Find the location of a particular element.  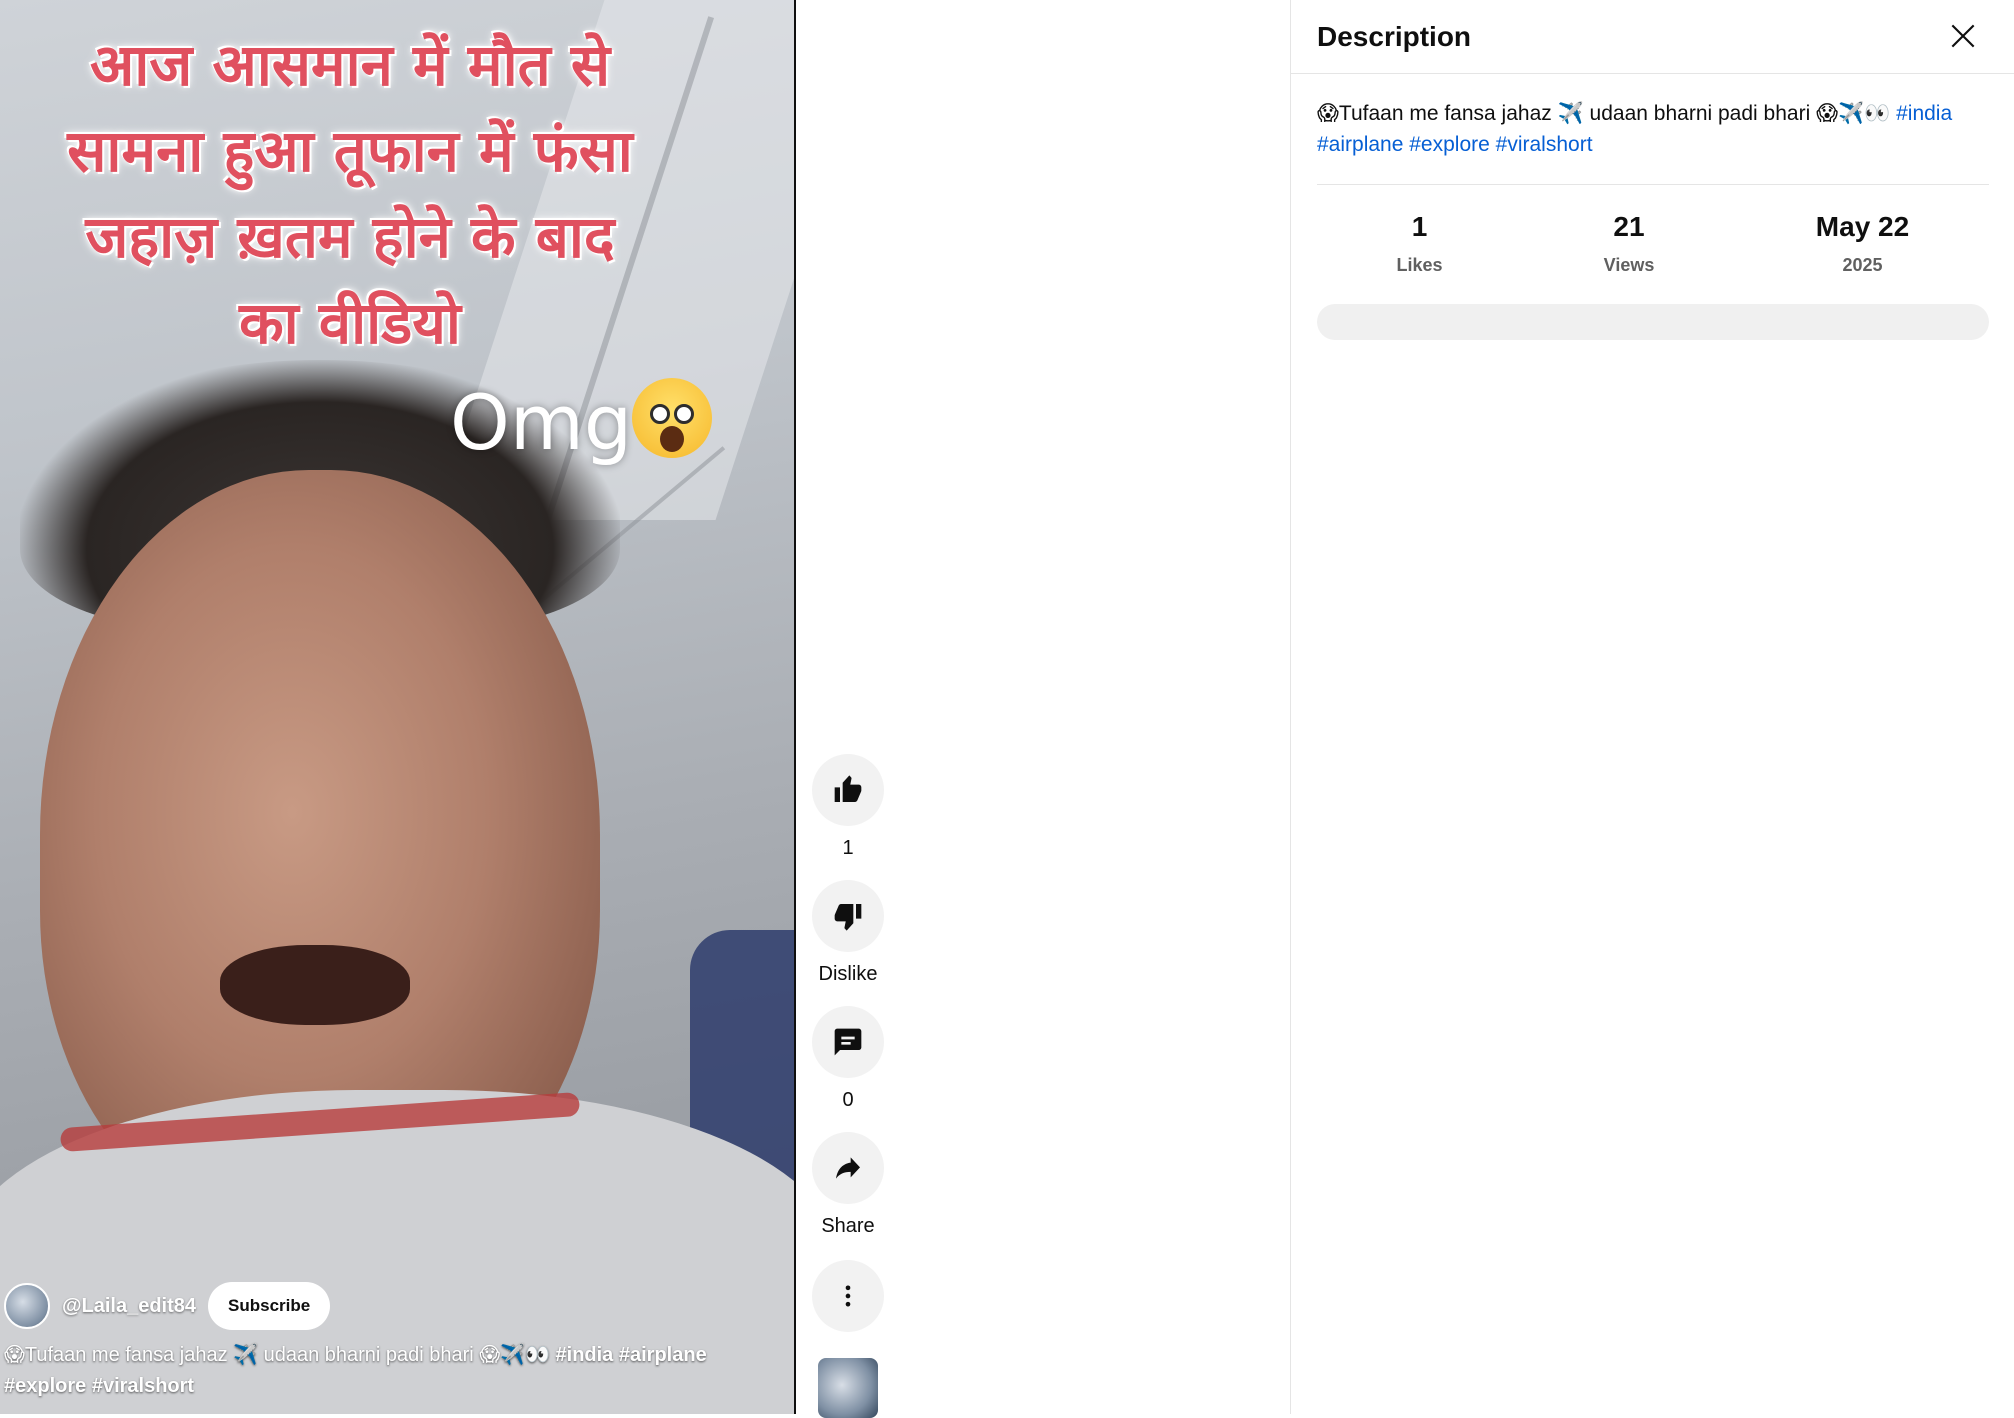

stats-row: 1 Likes 21 Views May 22 2025 is located at coordinates (1653, 243).